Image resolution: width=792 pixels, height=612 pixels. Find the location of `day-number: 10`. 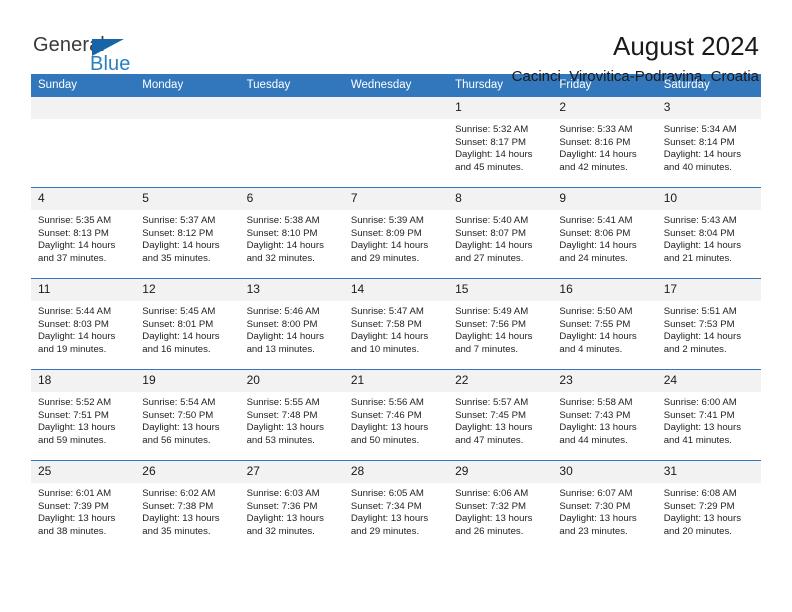

day-number: 10 is located at coordinates (708, 199).